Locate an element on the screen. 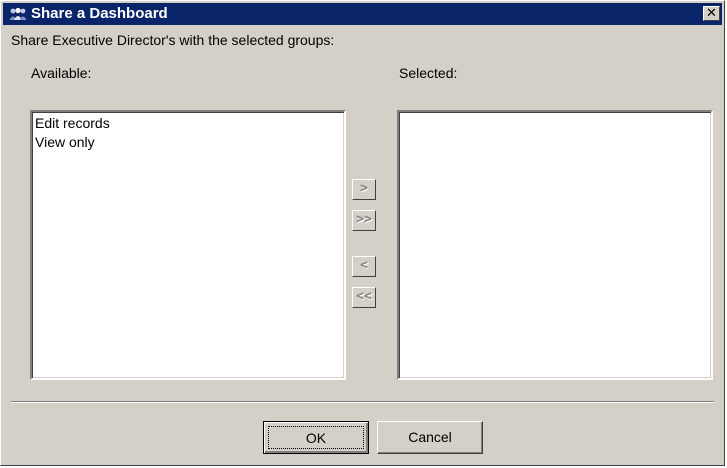  list-item-view-only: View only is located at coordinates (188, 142).